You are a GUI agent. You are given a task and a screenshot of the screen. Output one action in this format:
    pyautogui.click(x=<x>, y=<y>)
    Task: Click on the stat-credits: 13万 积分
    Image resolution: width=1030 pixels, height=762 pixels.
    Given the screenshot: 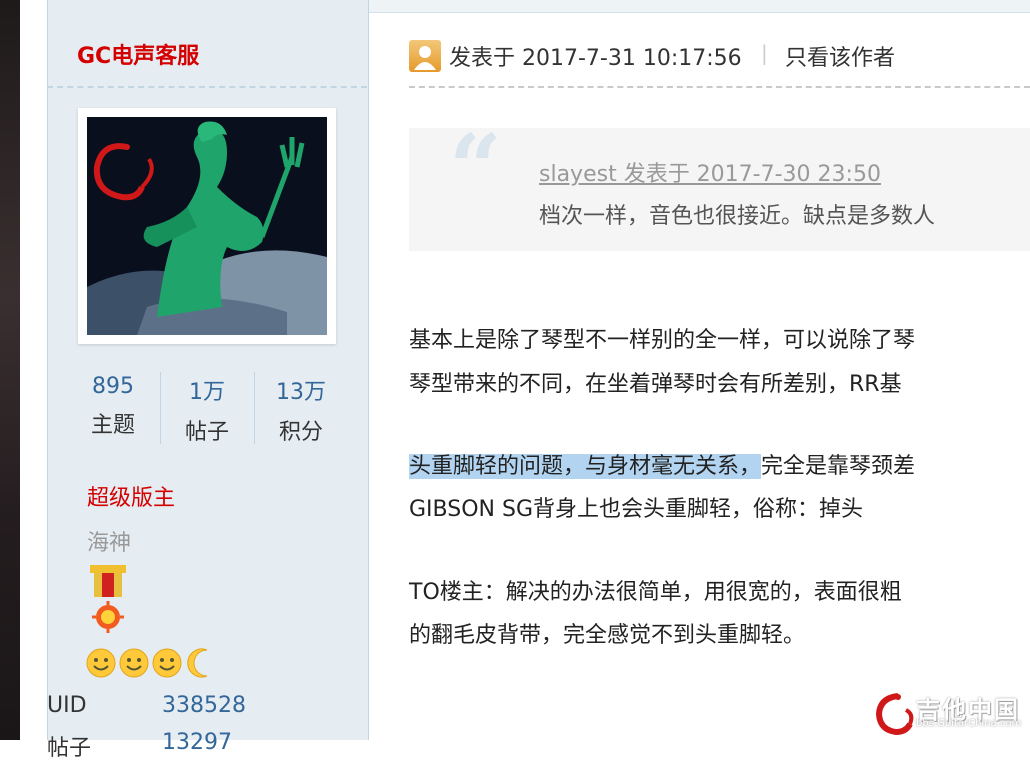 What is the action you would take?
    pyautogui.click(x=301, y=408)
    